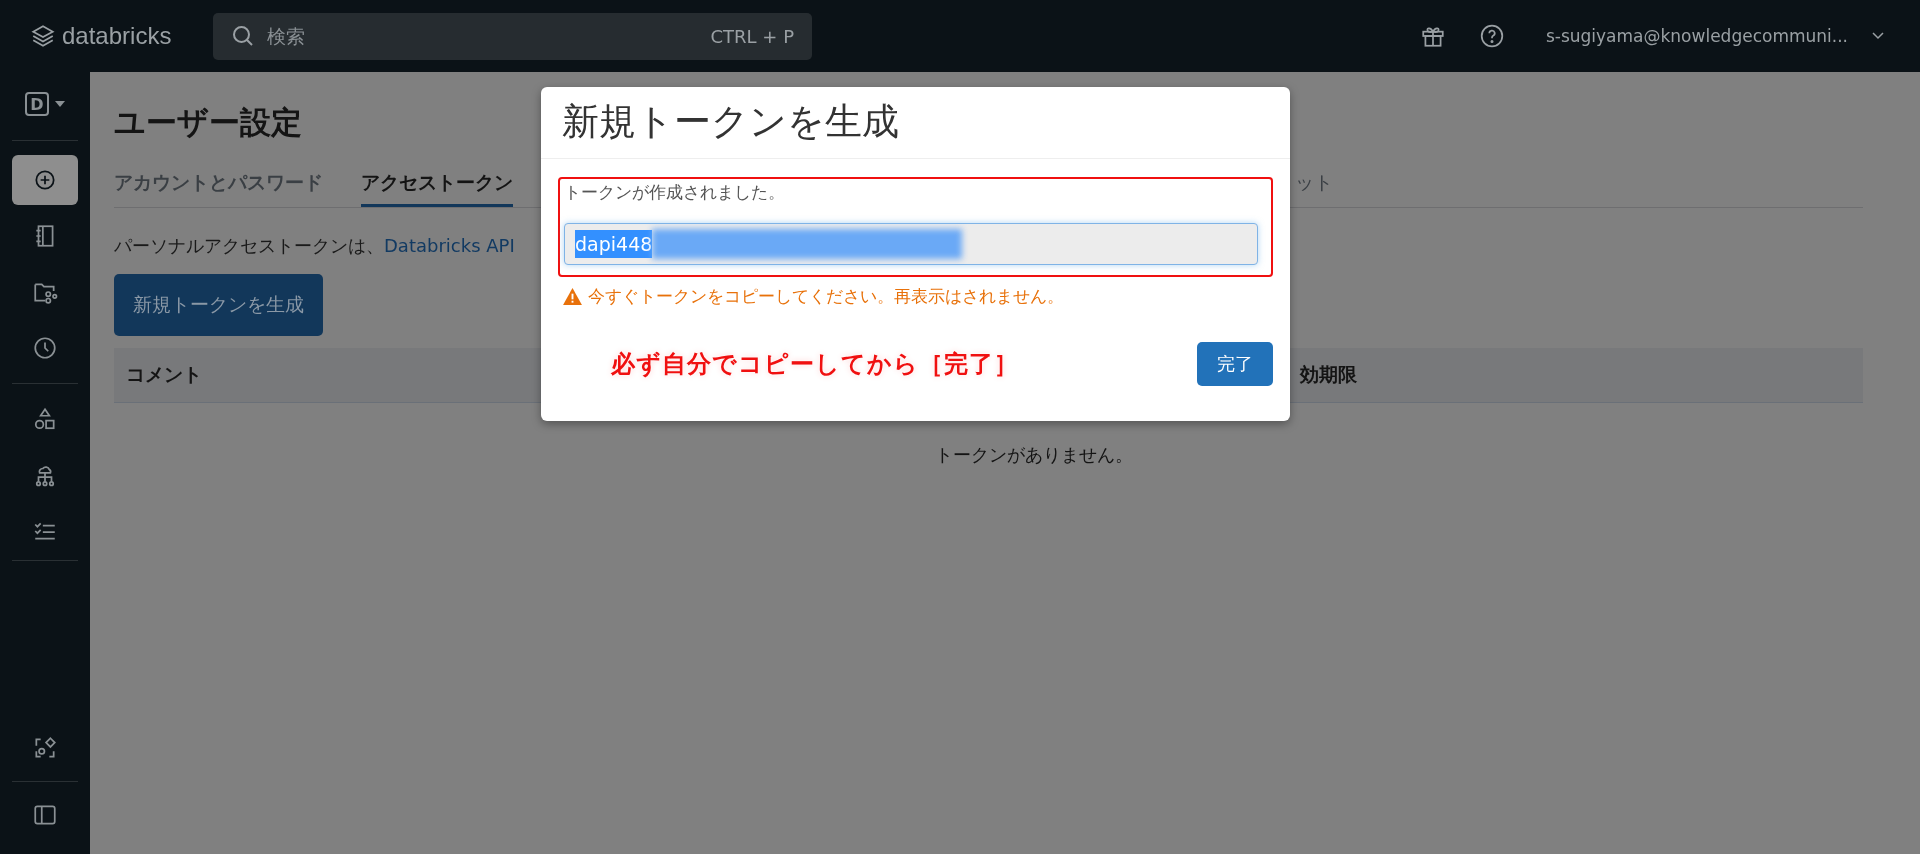 This screenshot has width=1920, height=854. Describe the element at coordinates (675, 192) in the screenshot. I see `success-message: トークンが作成されました。` at that location.